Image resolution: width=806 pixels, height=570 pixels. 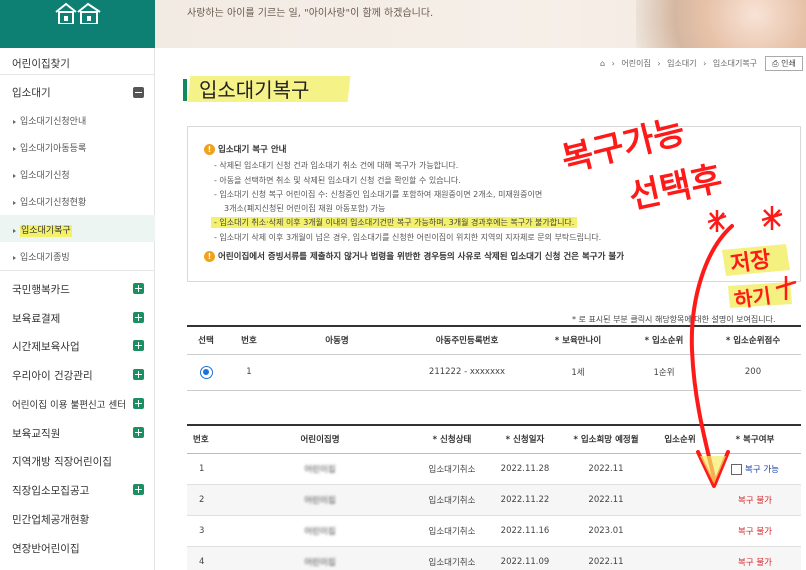 What do you see at coordinates (206, 372) in the screenshot?
I see `child-select-radio` at bounding box center [206, 372].